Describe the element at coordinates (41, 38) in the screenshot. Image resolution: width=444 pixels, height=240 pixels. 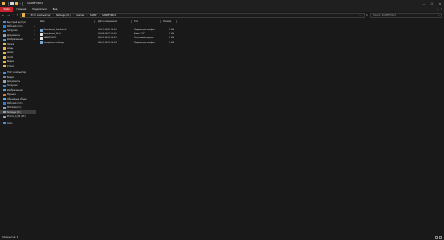
I see `text-file-icon` at that location.